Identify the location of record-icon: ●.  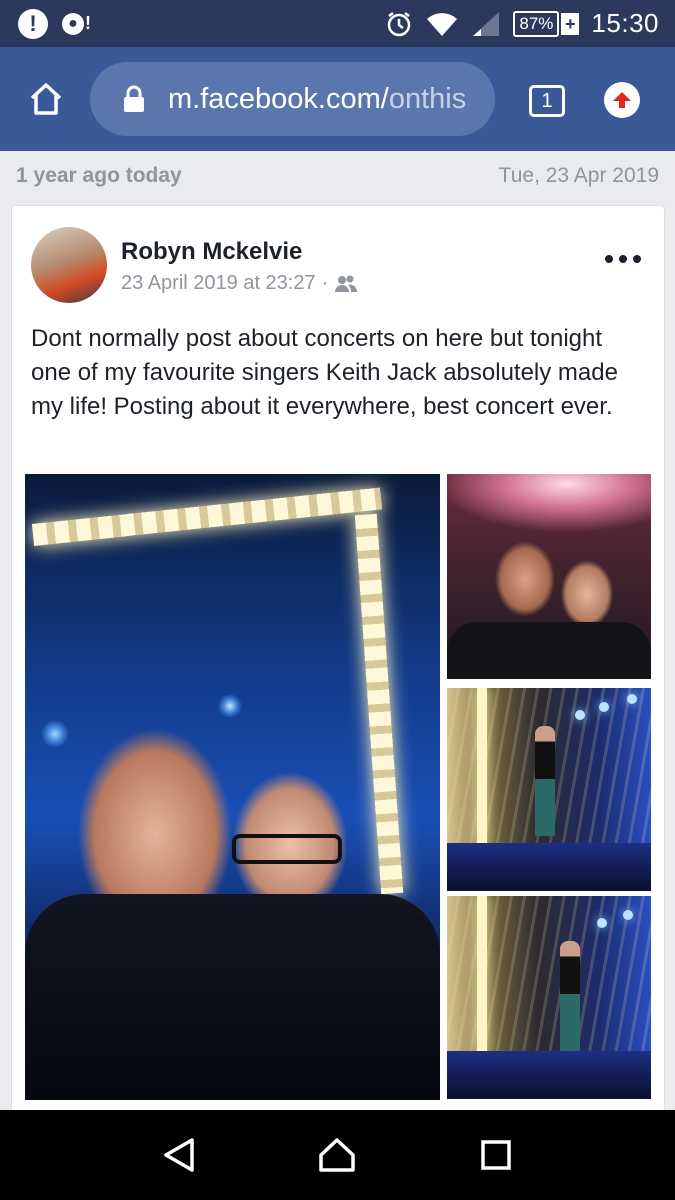
(73, 23).